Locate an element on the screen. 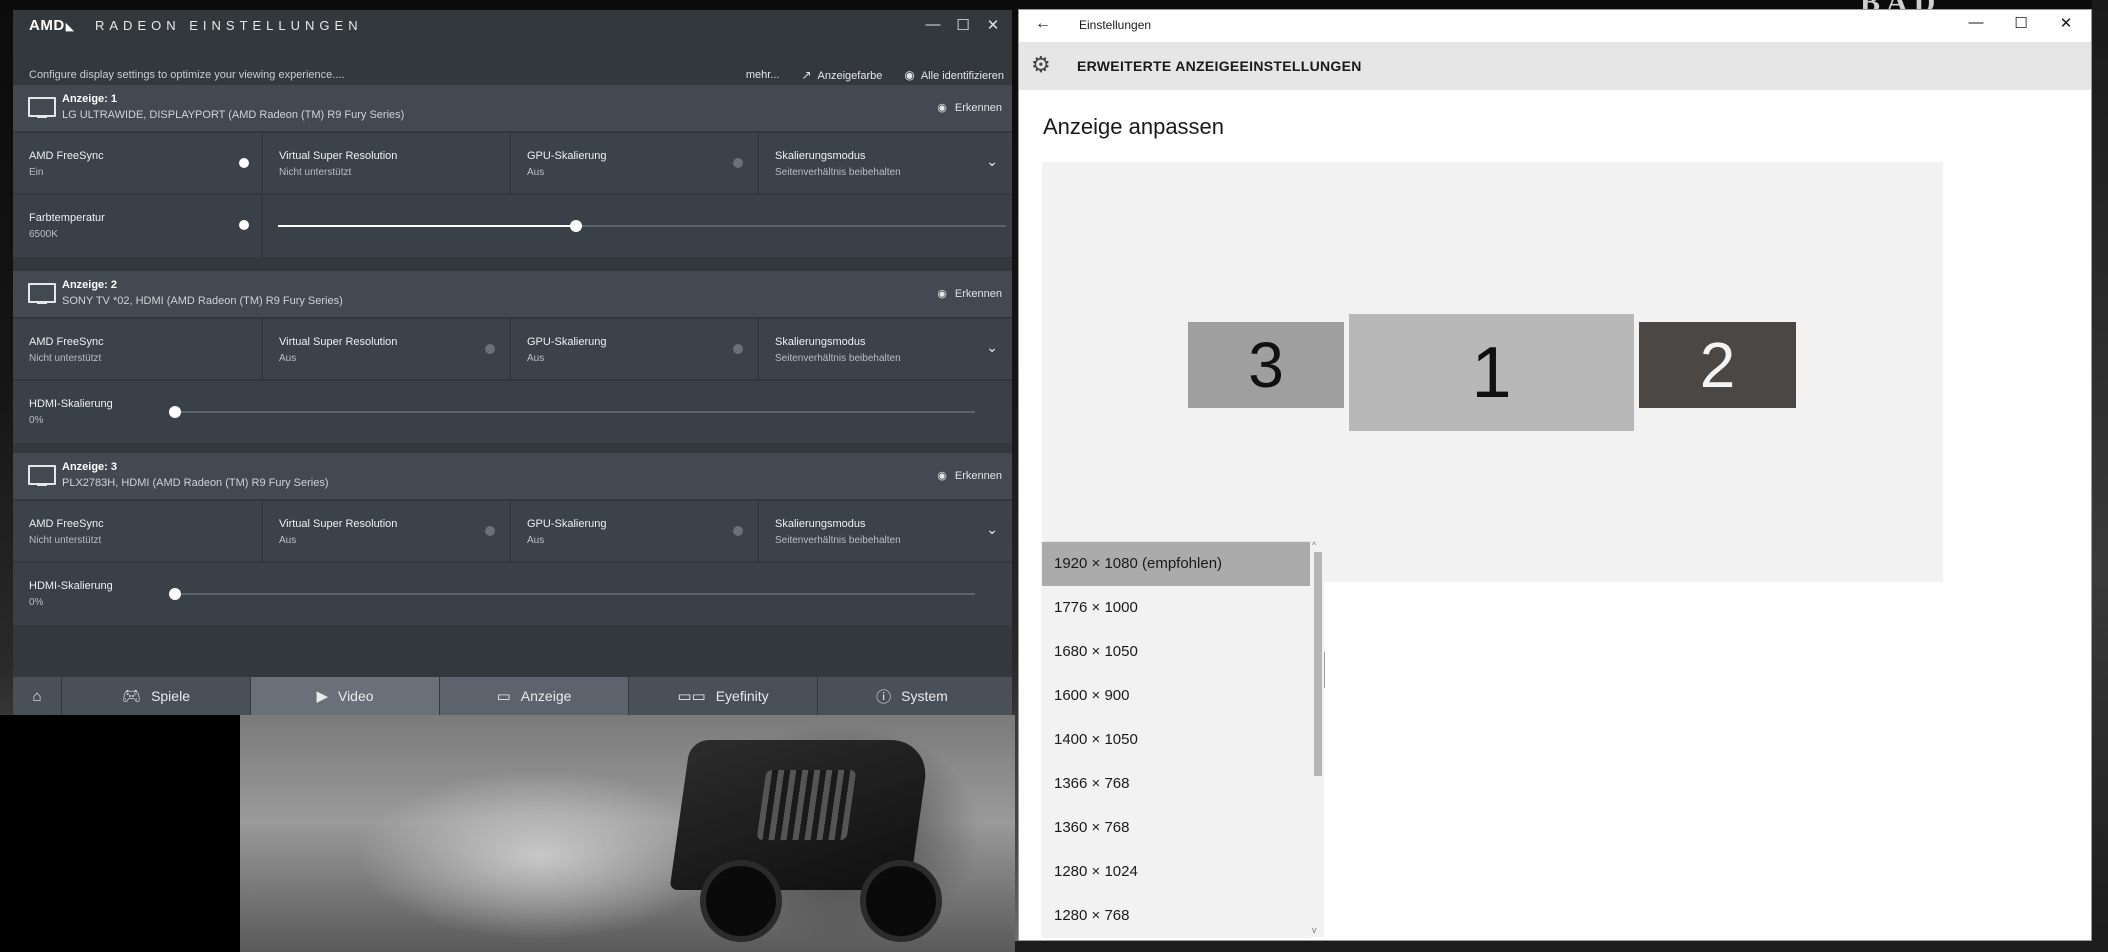 This screenshot has height=952, width=2108. resolution-option: 1920 × 1080 (empfohlen) is located at coordinates (1176, 564).